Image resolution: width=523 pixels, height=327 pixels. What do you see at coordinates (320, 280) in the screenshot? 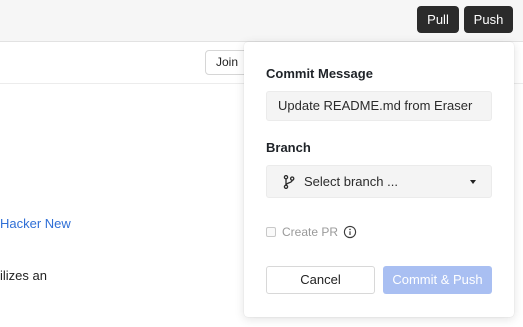
I see `cancel-button: Cancel` at bounding box center [320, 280].